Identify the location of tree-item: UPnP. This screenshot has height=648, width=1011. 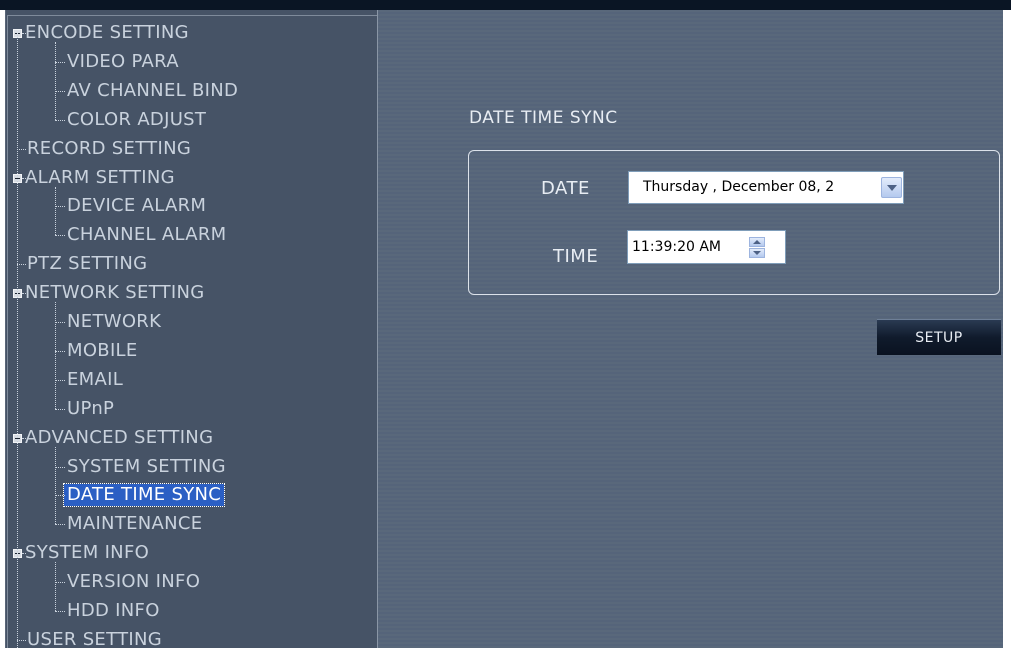
(90, 409).